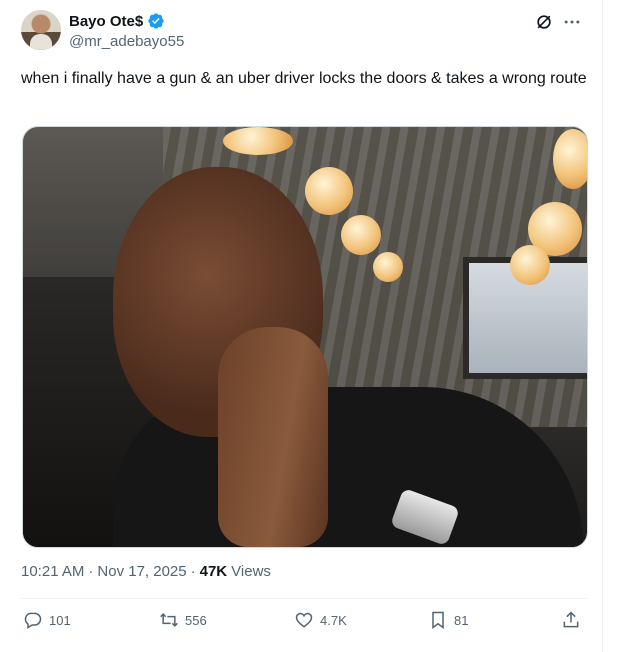 This screenshot has height=652, width=617. What do you see at coordinates (304, 620) in the screenshot?
I see `heart-icon` at bounding box center [304, 620].